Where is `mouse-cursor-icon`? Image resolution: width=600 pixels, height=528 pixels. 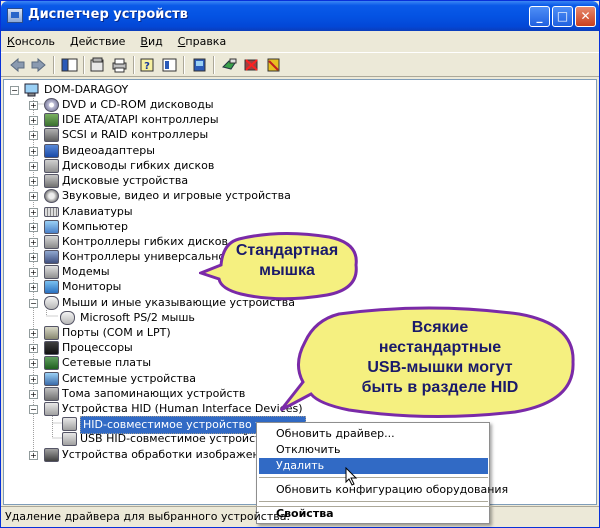 mouse-cursor-icon is located at coordinates (351, 476).